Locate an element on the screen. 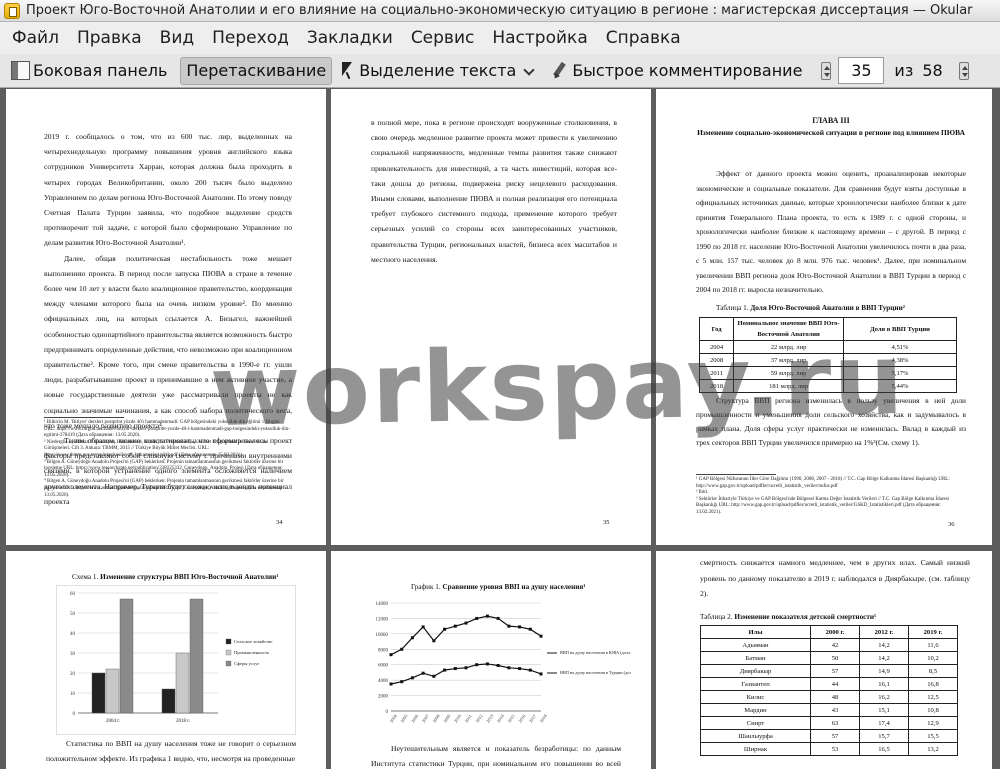  x-tick-label: 2010 is located at coordinates (458, 718).